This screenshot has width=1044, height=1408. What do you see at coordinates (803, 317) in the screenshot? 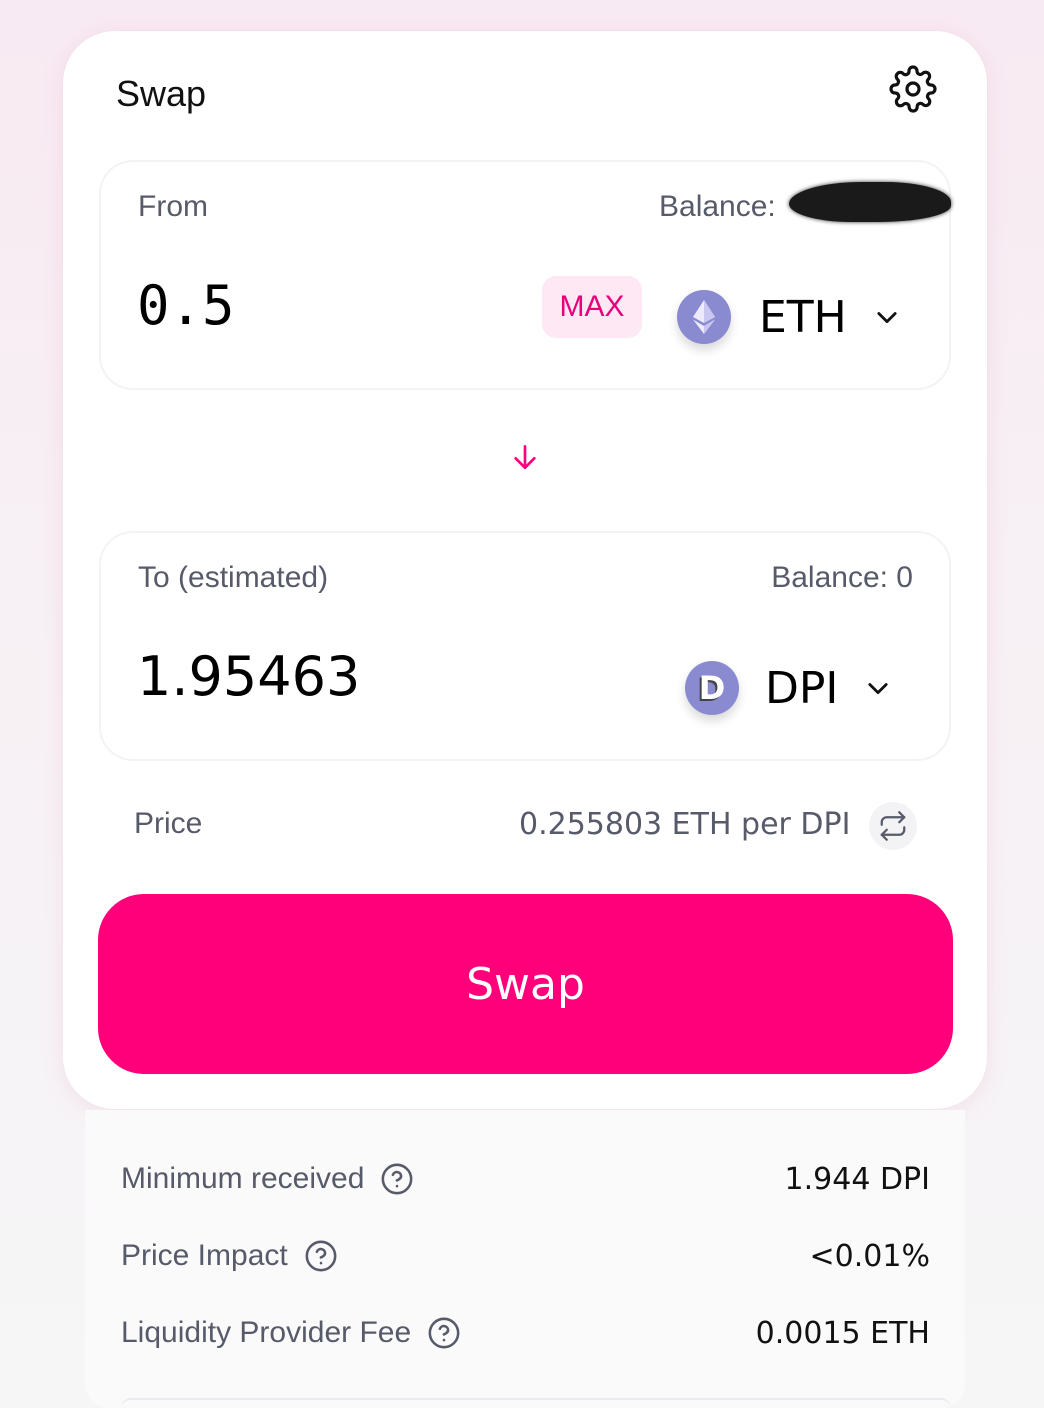
I see `from-token-name: ETH` at bounding box center [803, 317].